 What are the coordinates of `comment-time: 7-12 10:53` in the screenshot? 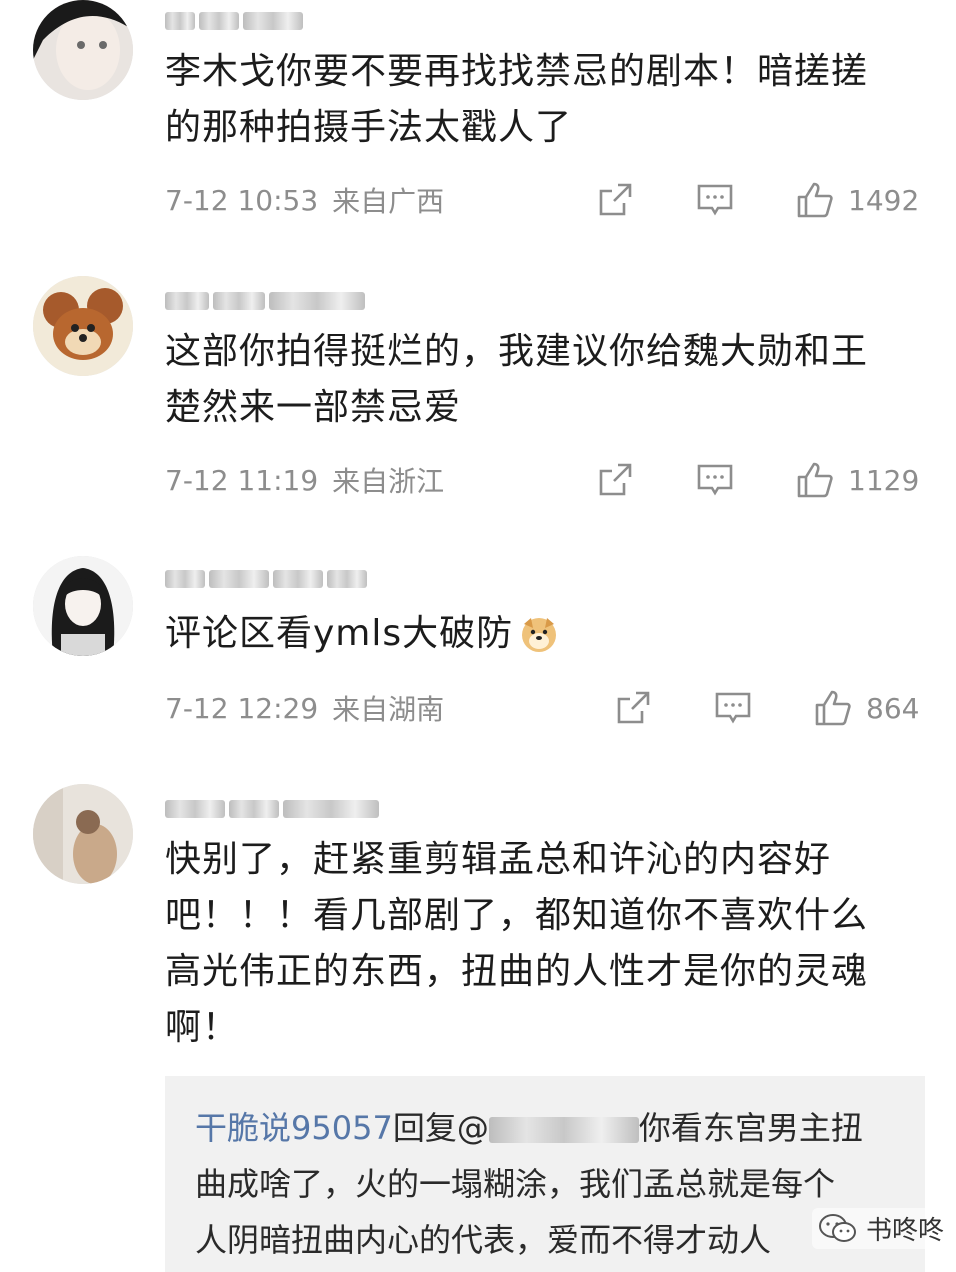 It's located at (242, 200).